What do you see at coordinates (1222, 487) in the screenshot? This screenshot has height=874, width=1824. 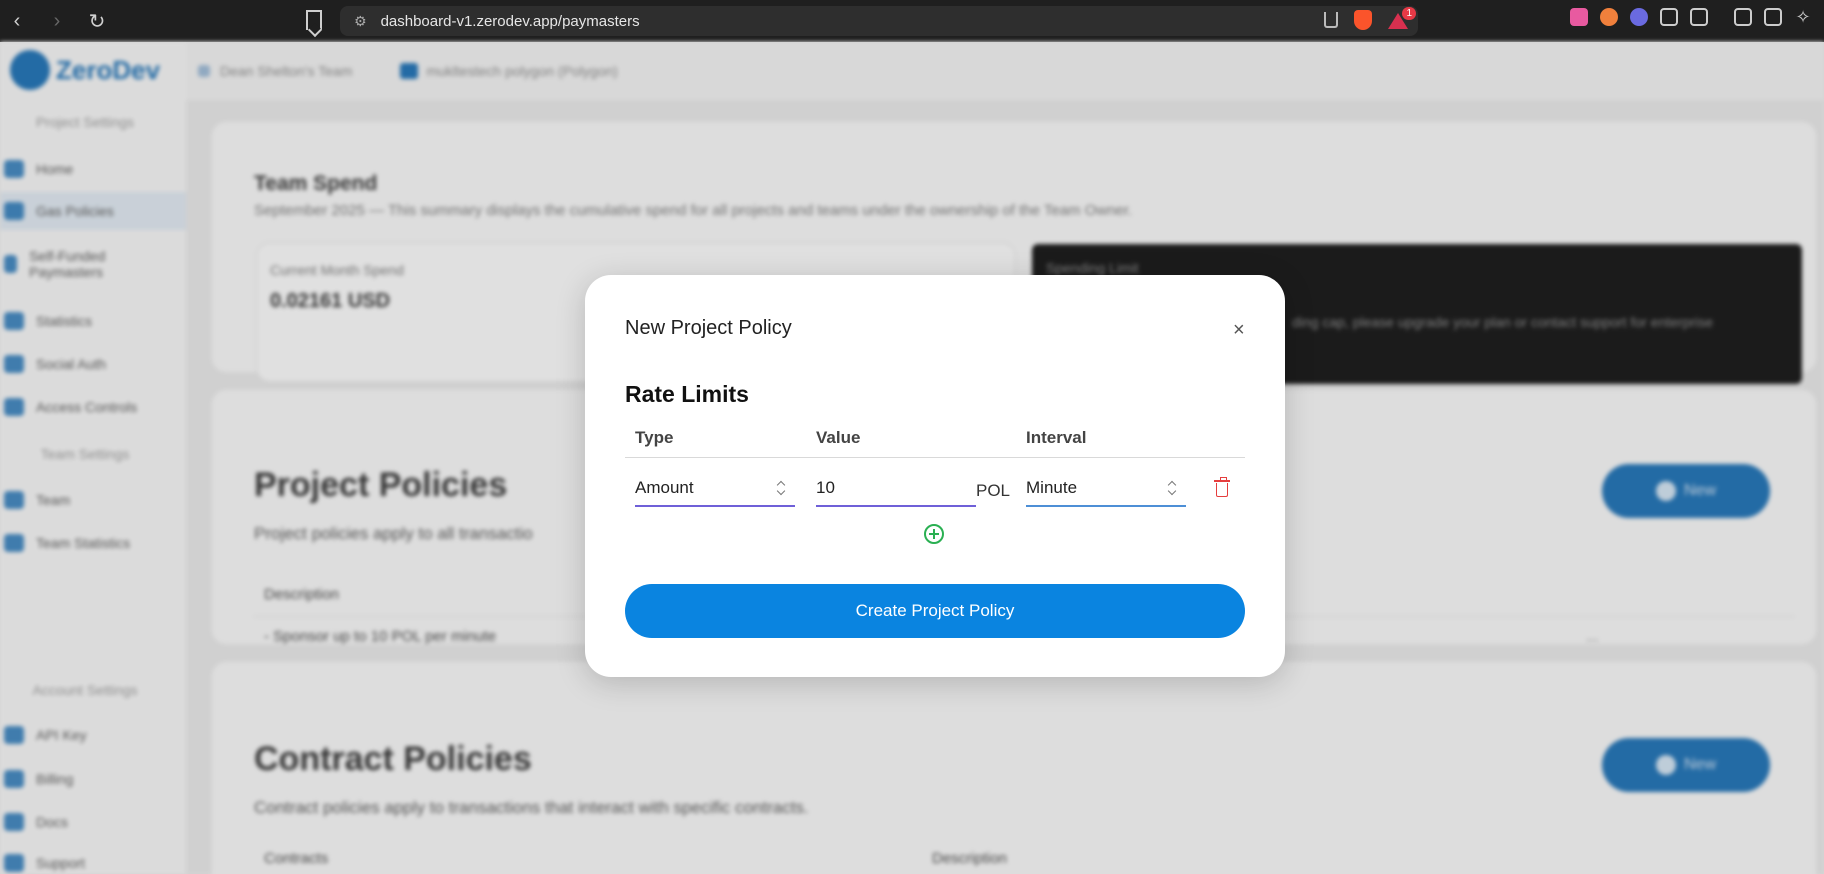 I see `delete-row-icon` at bounding box center [1222, 487].